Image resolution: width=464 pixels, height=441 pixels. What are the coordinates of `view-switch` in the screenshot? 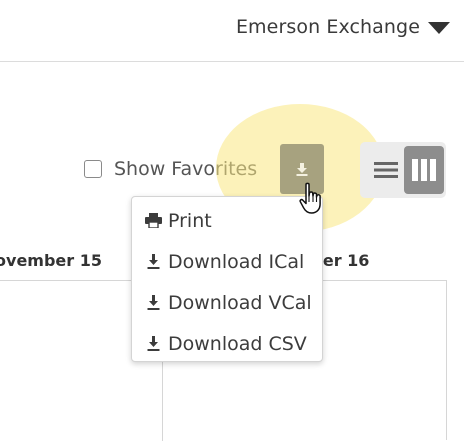 It's located at (403, 170).